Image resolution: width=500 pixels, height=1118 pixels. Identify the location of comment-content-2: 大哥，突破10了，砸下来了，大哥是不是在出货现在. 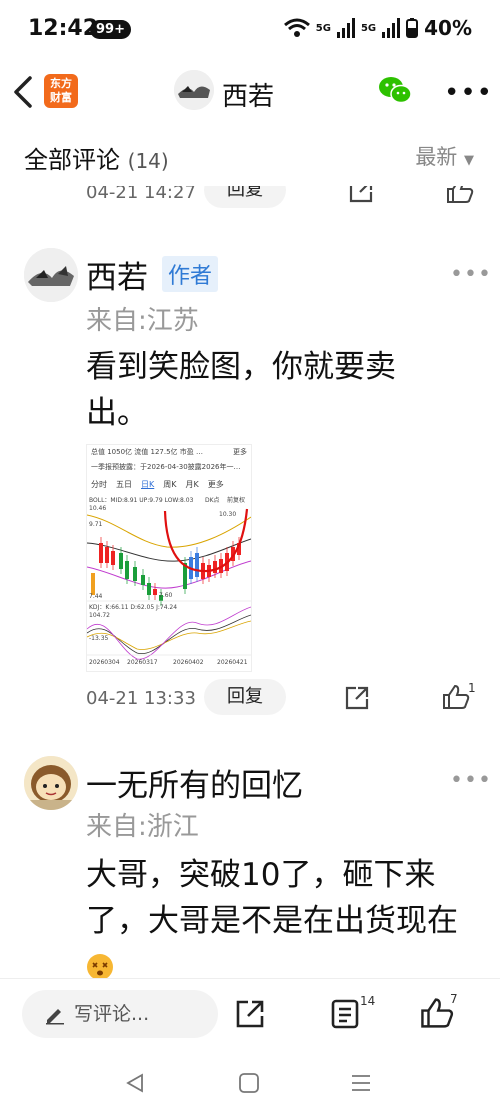
(277, 915).